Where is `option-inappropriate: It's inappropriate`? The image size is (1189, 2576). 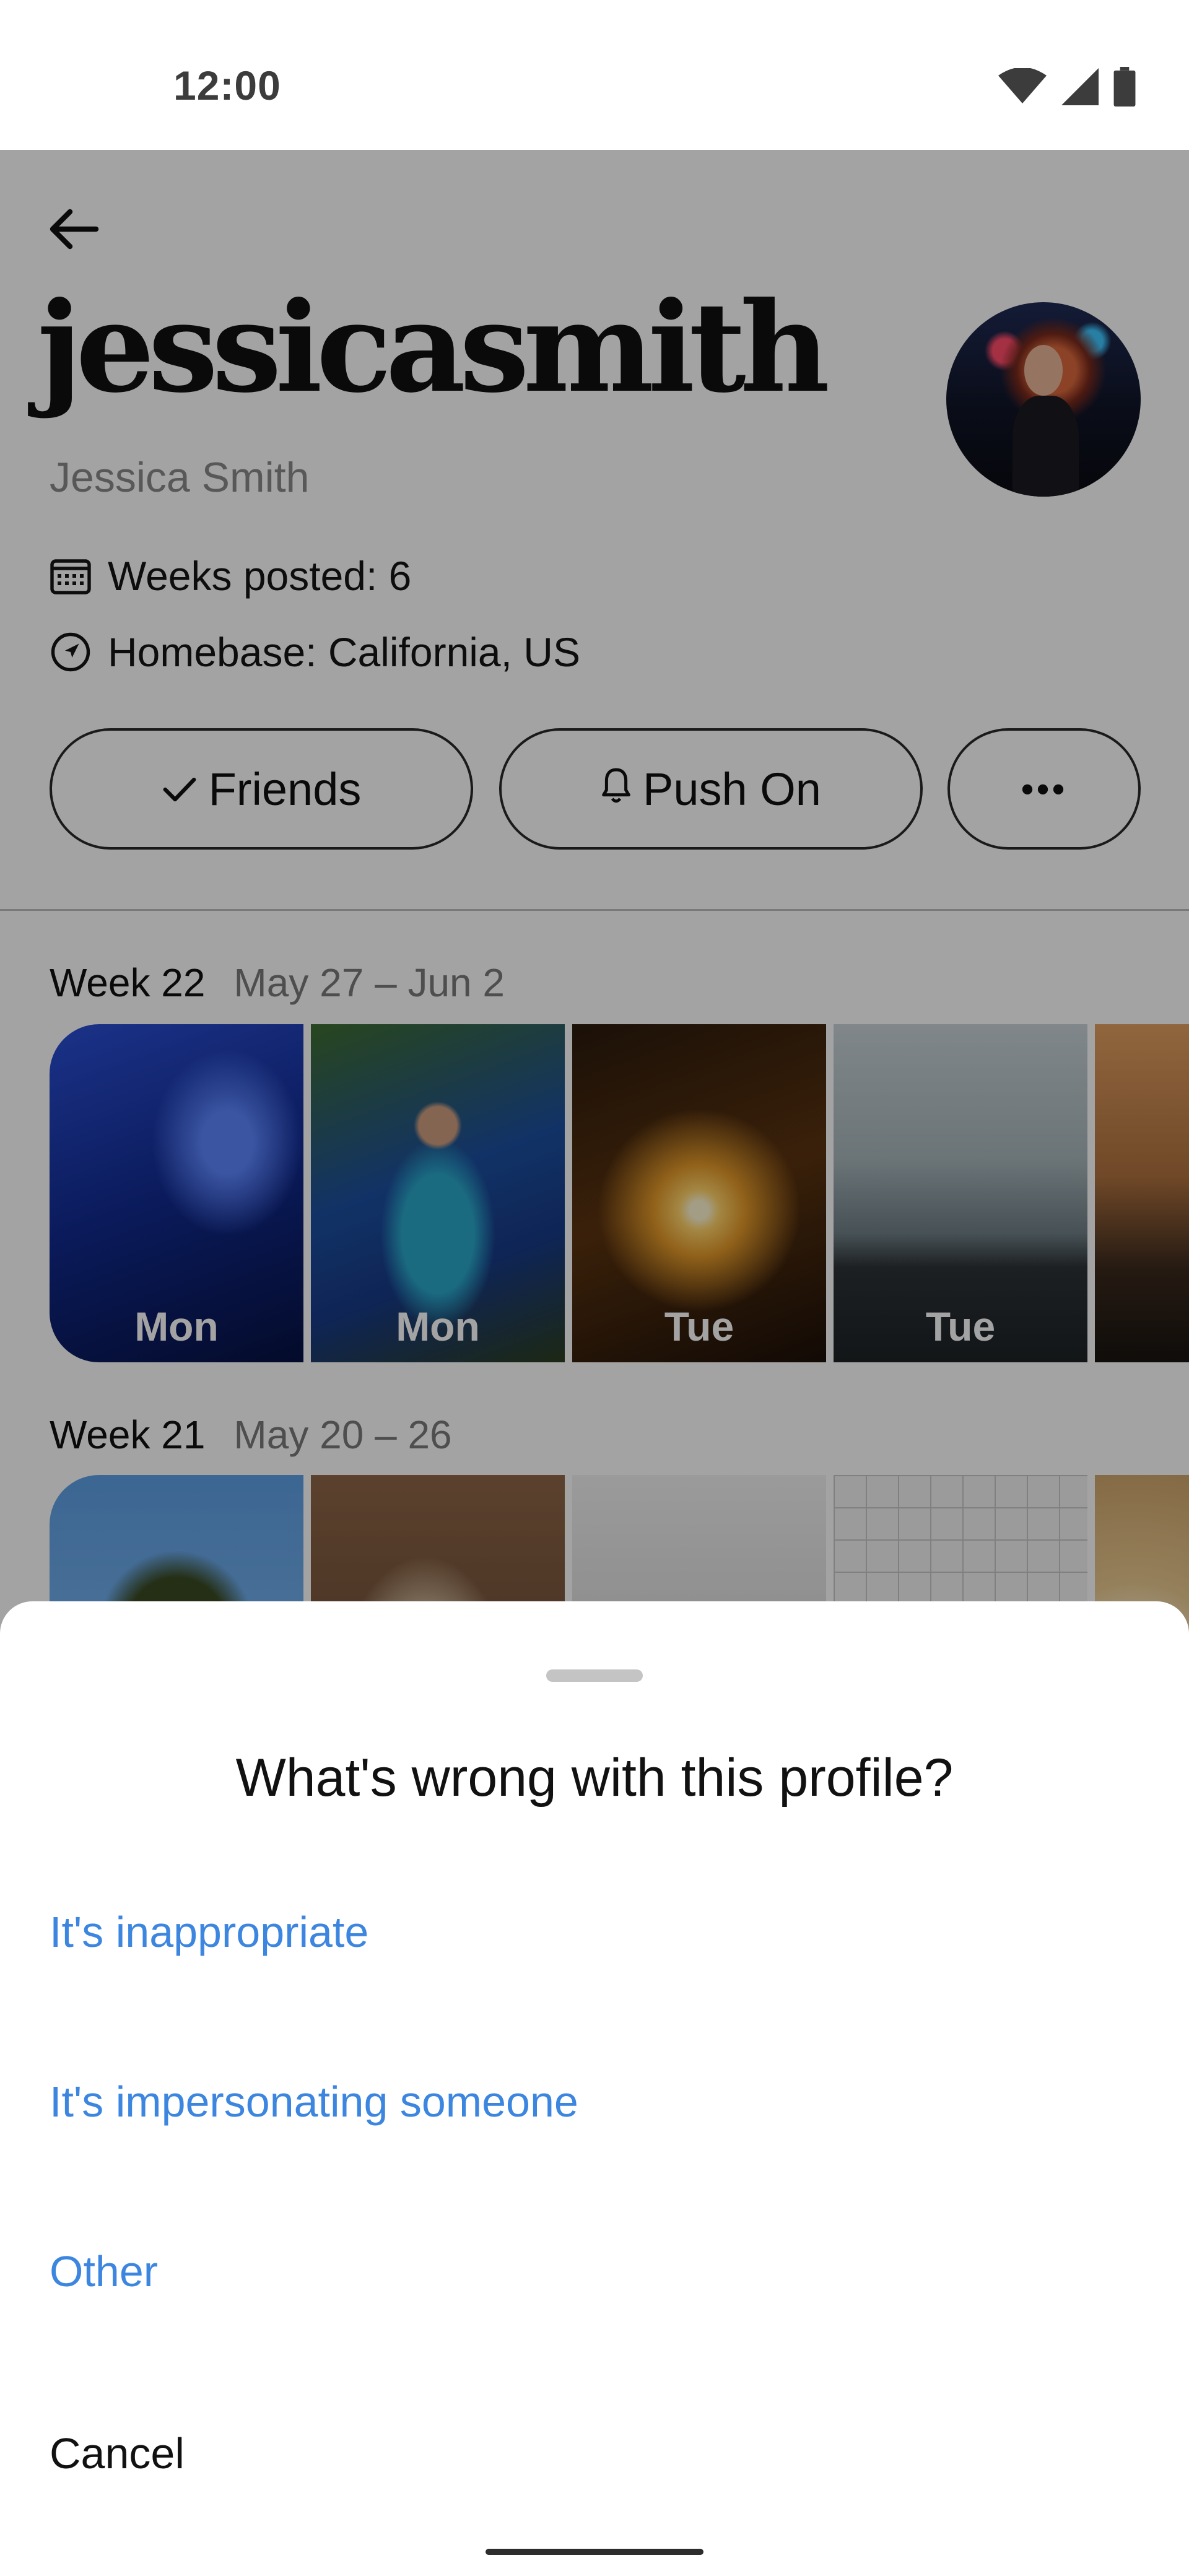
option-inappropriate: It's inappropriate is located at coordinates (209, 1932).